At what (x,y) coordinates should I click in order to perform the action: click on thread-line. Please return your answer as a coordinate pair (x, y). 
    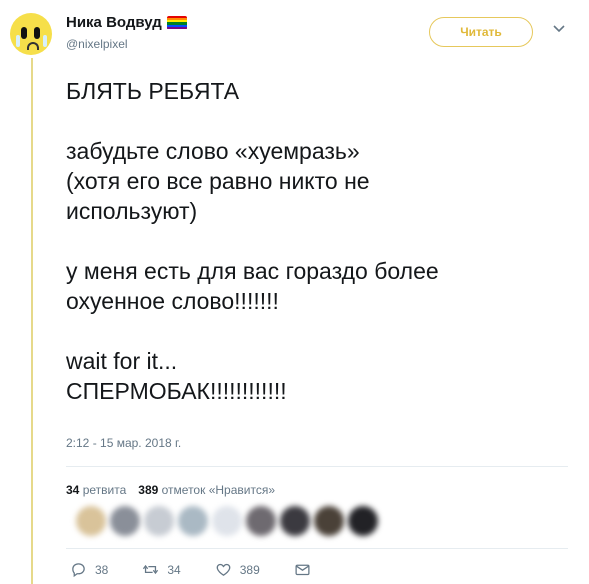
    Looking at the image, I should click on (32, 321).